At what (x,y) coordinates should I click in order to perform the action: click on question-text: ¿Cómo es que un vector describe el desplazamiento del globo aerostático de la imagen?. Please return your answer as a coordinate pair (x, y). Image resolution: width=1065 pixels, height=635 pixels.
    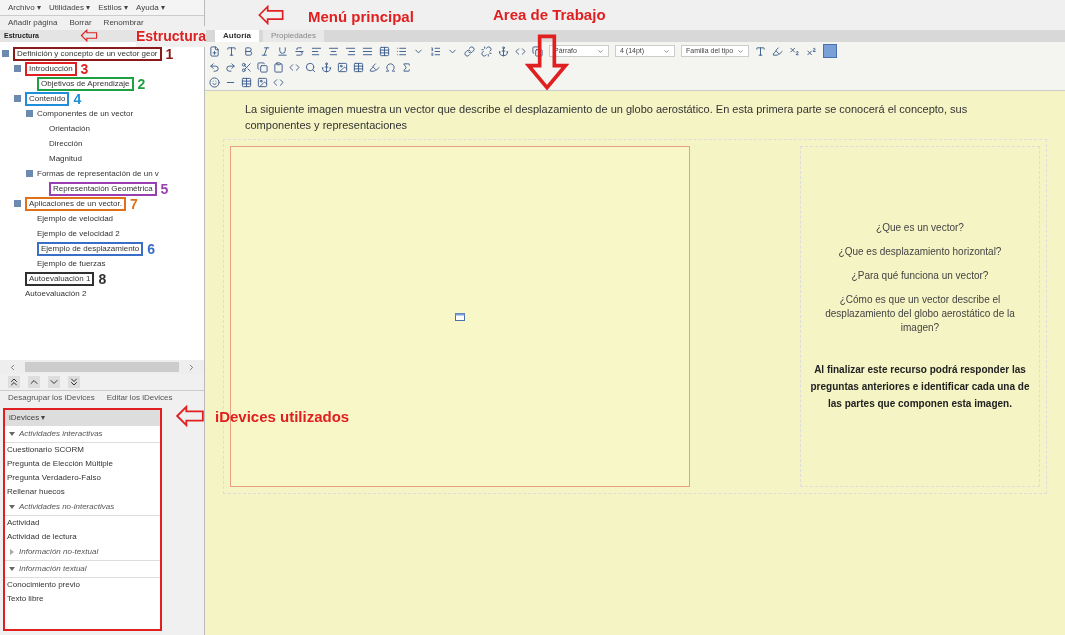
    Looking at the image, I should click on (920, 314).